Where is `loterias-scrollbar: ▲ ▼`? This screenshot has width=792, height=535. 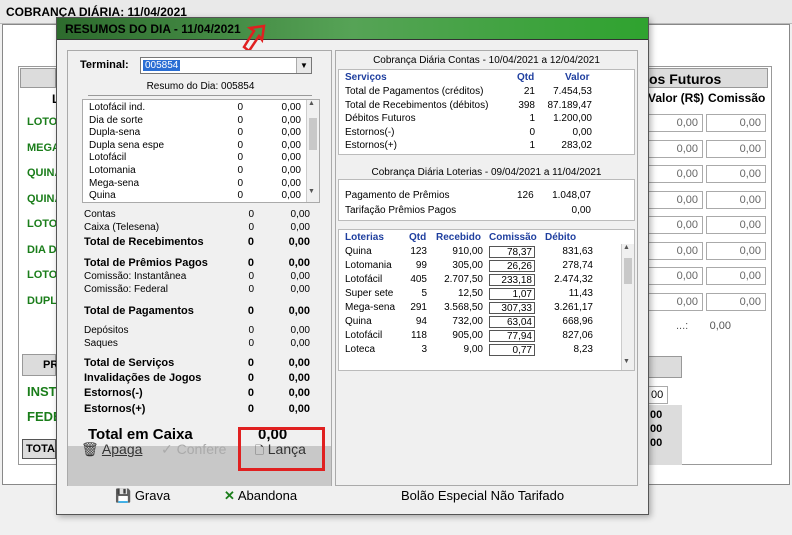
loterias-scrollbar: ▲ ▼ is located at coordinates (627, 307).